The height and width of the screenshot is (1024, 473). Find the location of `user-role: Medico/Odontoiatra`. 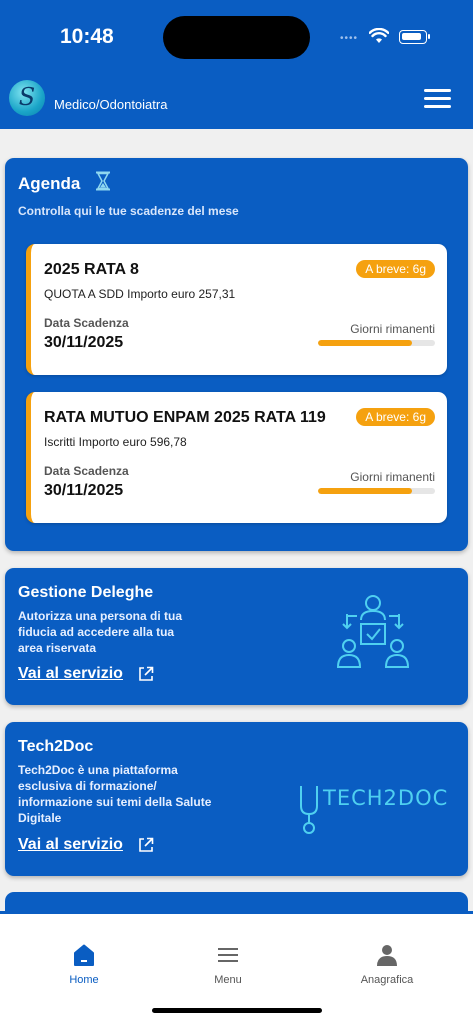

user-role: Medico/Odontoiatra is located at coordinates (111, 104).